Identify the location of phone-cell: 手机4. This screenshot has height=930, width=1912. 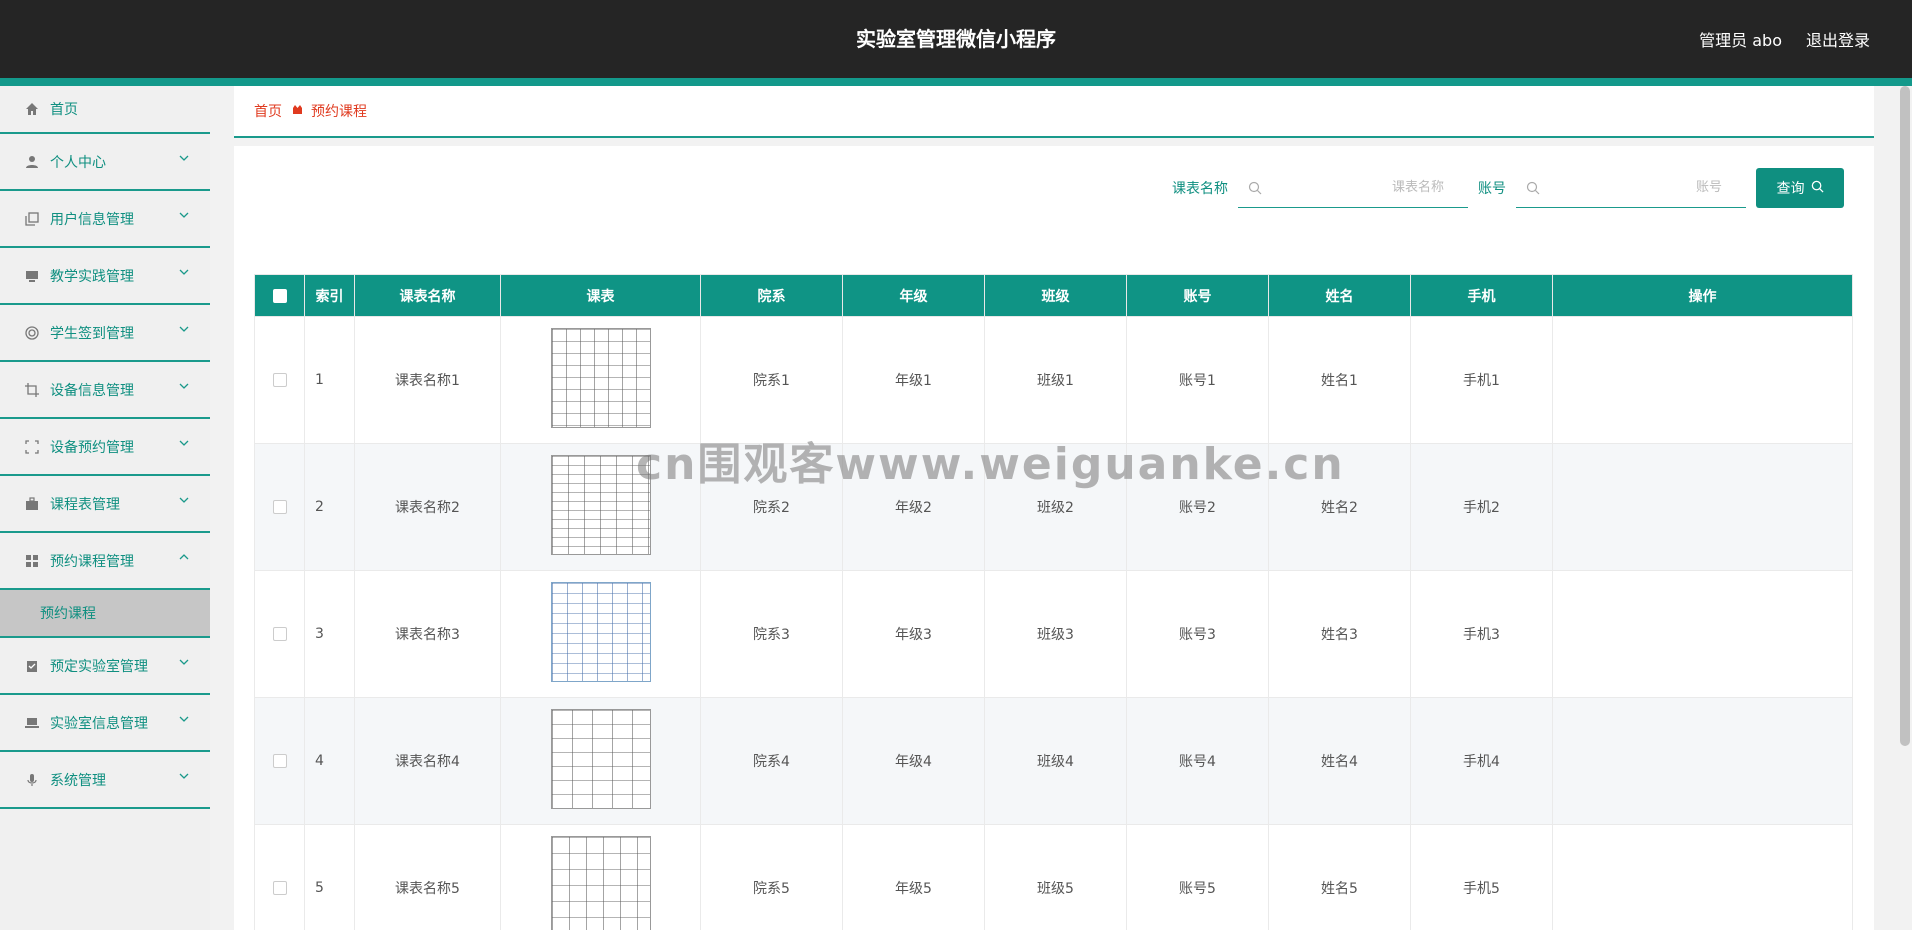
(1481, 761).